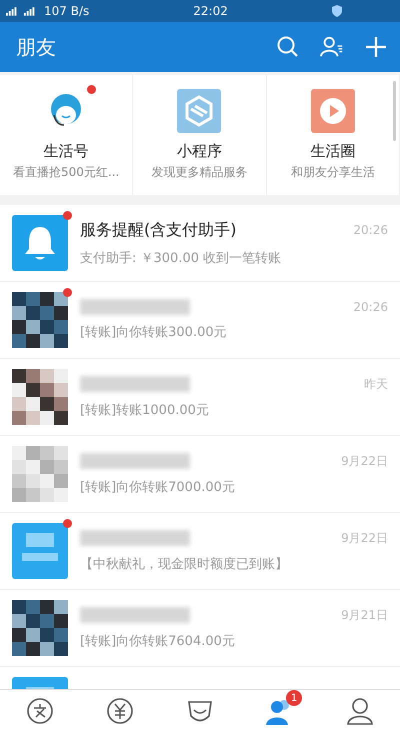 The width and height of the screenshot is (400, 730). I want to click on bell-icon, so click(40, 243).